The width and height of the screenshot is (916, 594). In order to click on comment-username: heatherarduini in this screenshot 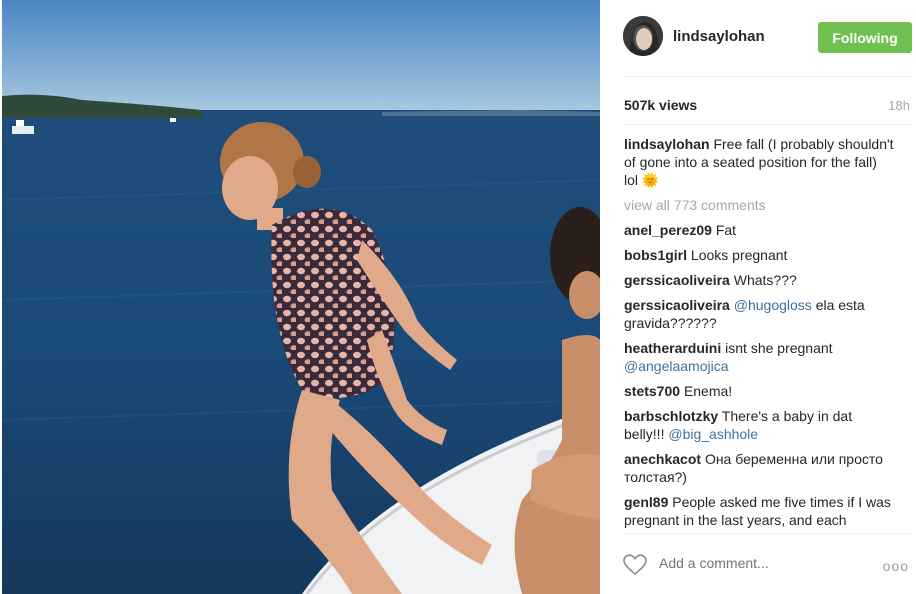, I will do `click(672, 348)`.